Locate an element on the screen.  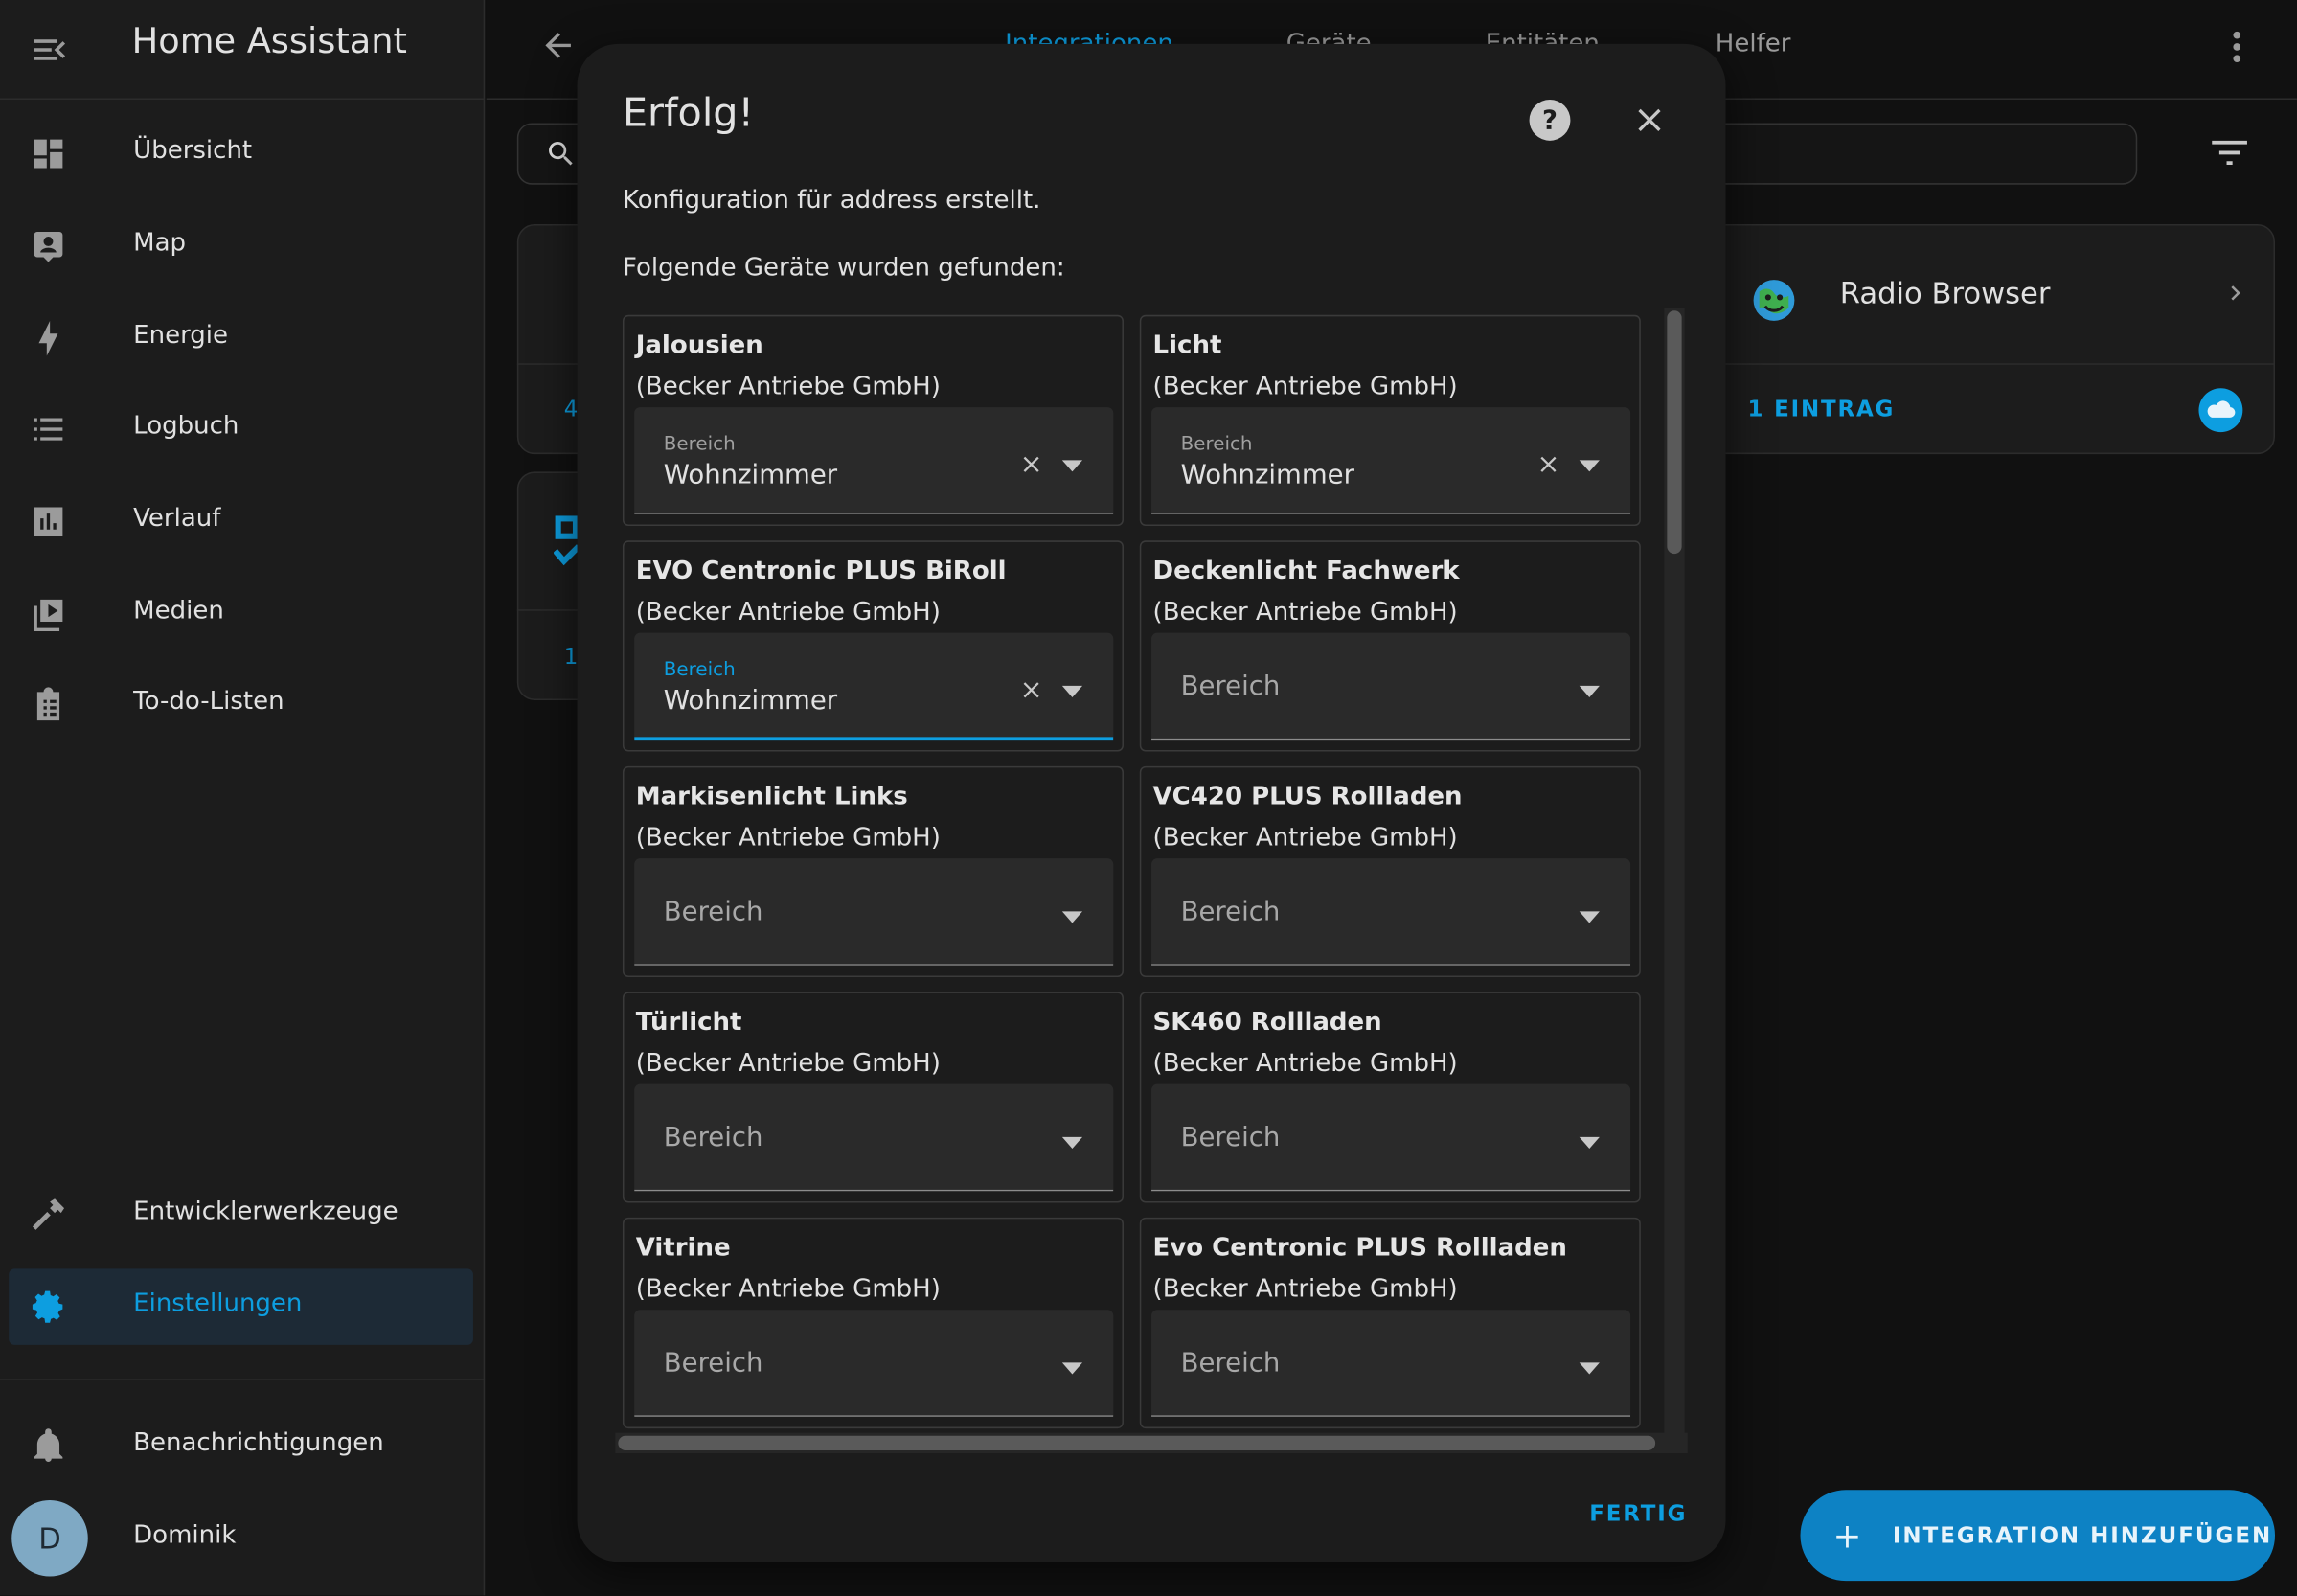
chevron-right-icon is located at coordinates (2235, 293).